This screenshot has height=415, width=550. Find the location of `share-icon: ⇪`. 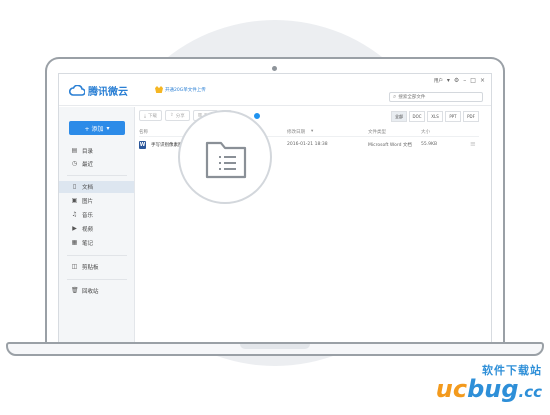

share-icon: ⇪ is located at coordinates (172, 115).